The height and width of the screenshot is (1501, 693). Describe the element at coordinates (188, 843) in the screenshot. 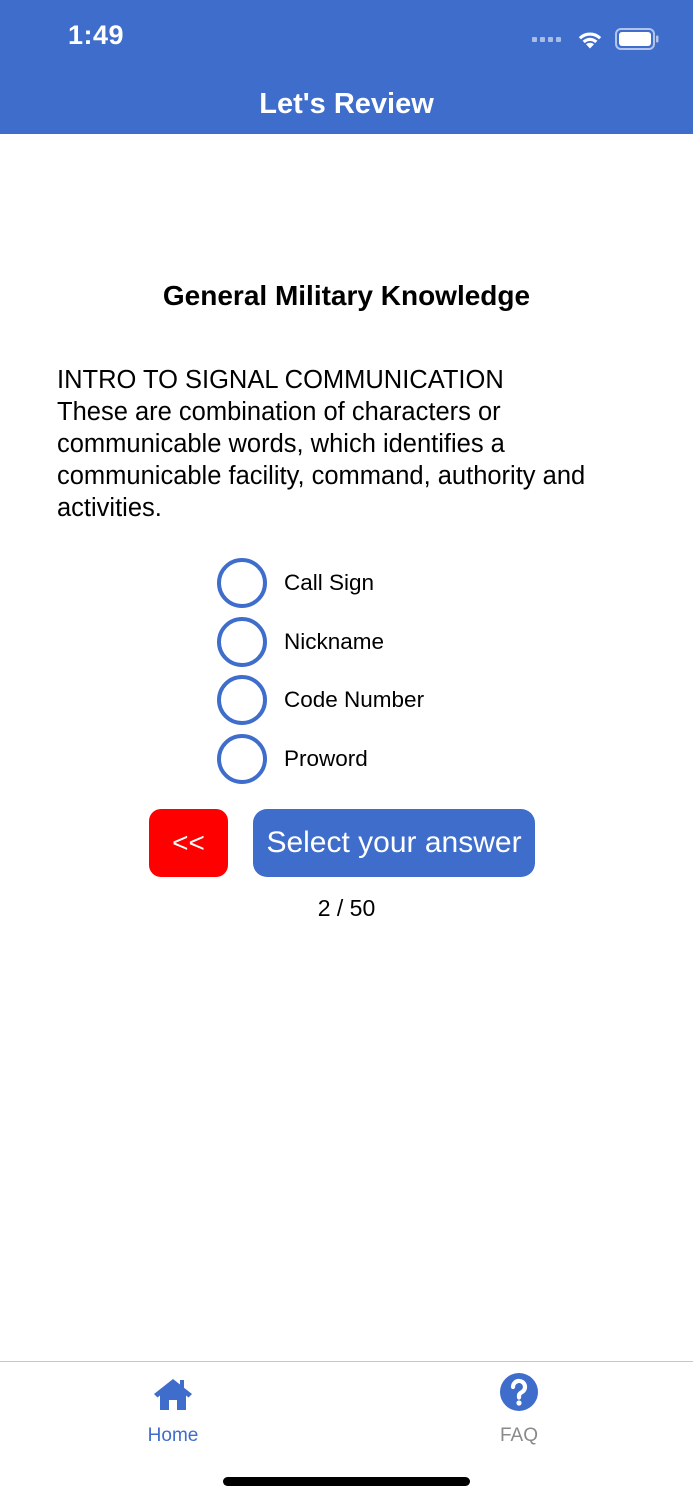

I see `previous-question-button: <<` at that location.